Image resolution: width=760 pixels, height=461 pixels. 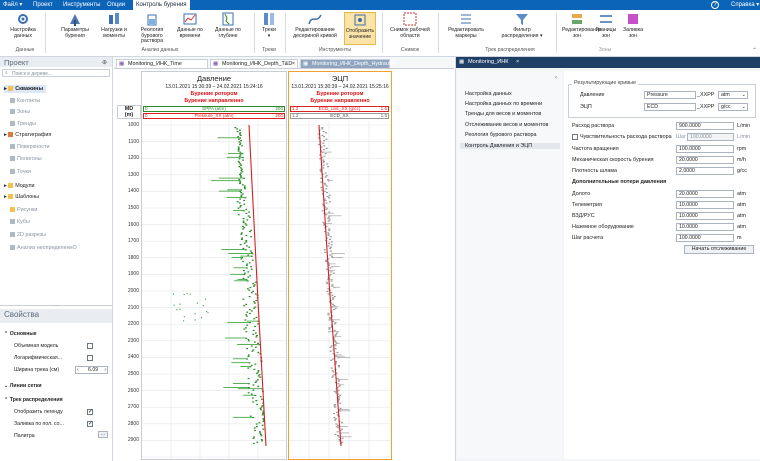 What do you see at coordinates (33, 400) in the screenshot?
I see `dist-section: ⌃ Трек распределения` at bounding box center [33, 400].